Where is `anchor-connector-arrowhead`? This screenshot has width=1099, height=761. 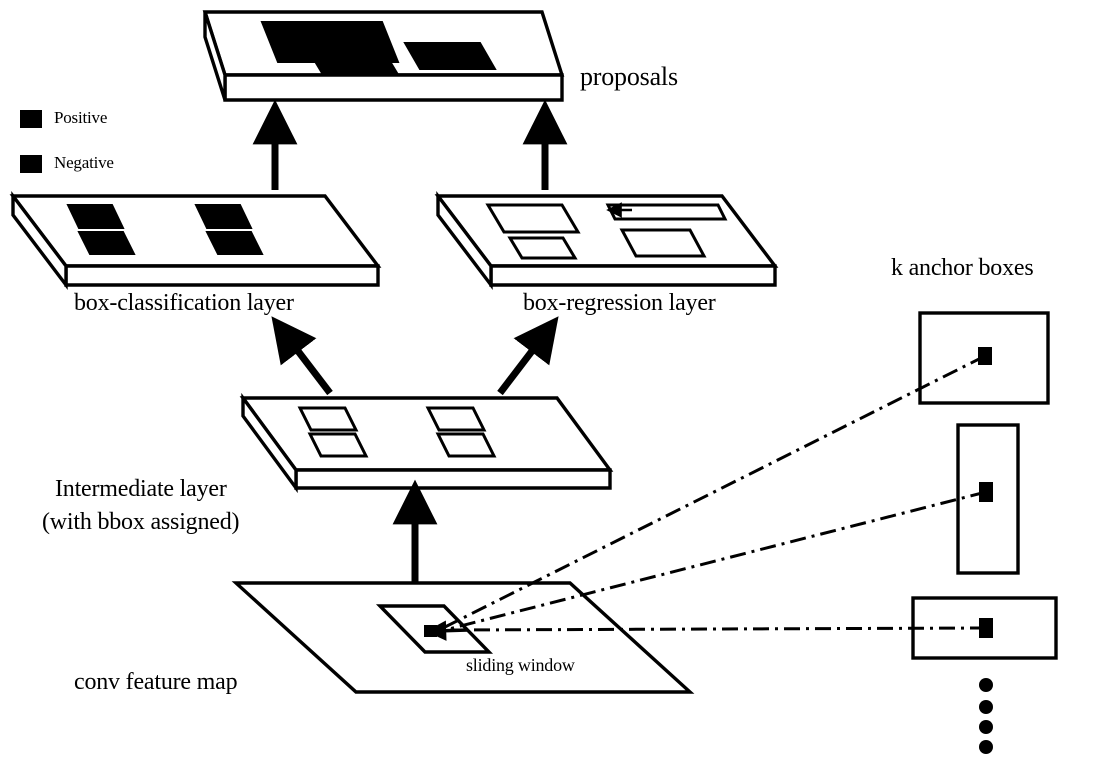 anchor-connector-arrowhead is located at coordinates (447, 630).